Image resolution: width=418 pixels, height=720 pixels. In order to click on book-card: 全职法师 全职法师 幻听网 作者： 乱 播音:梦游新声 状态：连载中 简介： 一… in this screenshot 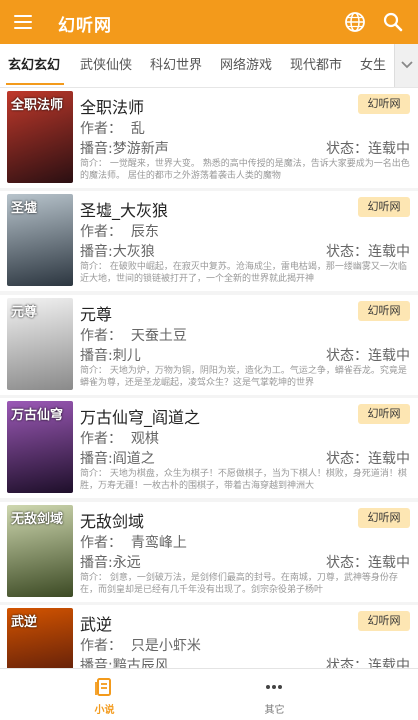, I will do `click(209, 138)`.